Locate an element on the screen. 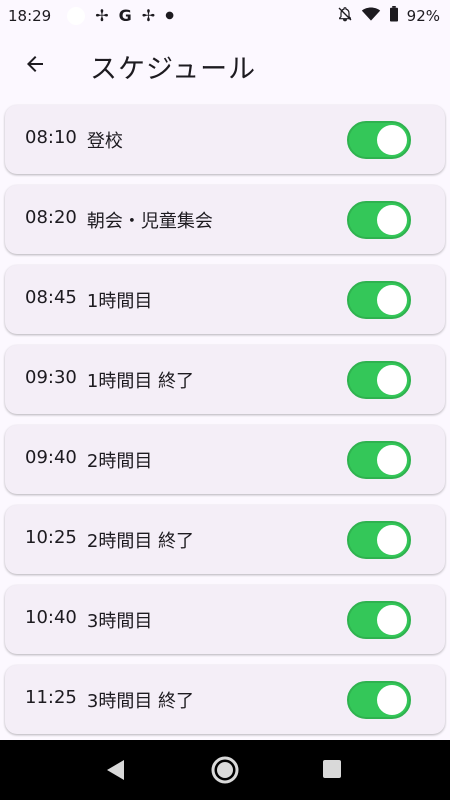  schedule-label: 1時間目 is located at coordinates (119, 301).